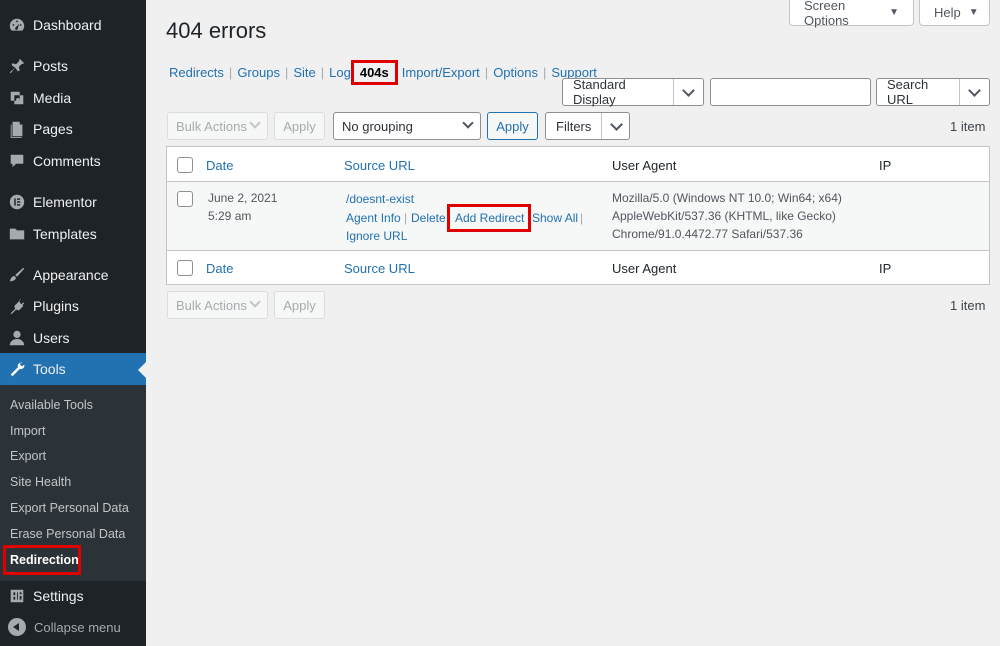 This screenshot has width=1000, height=646. I want to click on column-user-agent: User Agent, so click(644, 268).